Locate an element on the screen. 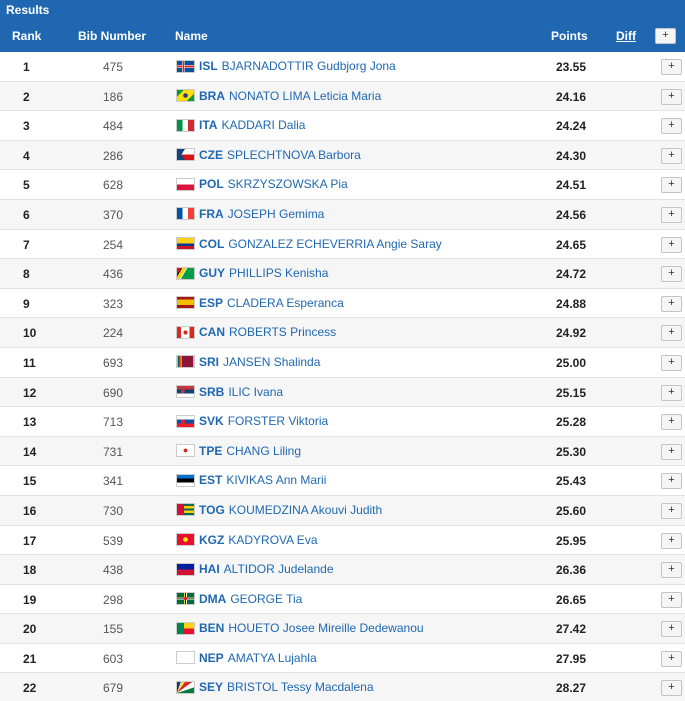 This screenshot has height=701, width=685. athlete-name: KIVIKAS Ann Marii is located at coordinates (276, 480).